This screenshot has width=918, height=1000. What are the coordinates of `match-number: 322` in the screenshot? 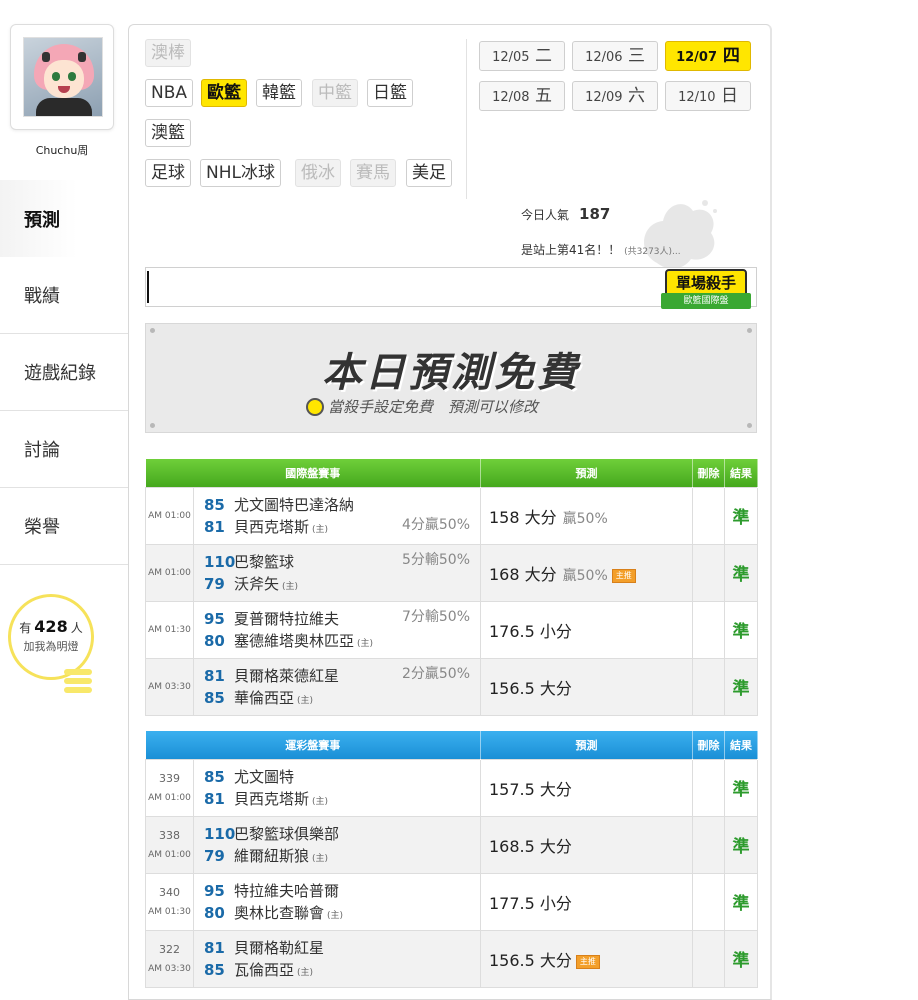 It's located at (169, 949).